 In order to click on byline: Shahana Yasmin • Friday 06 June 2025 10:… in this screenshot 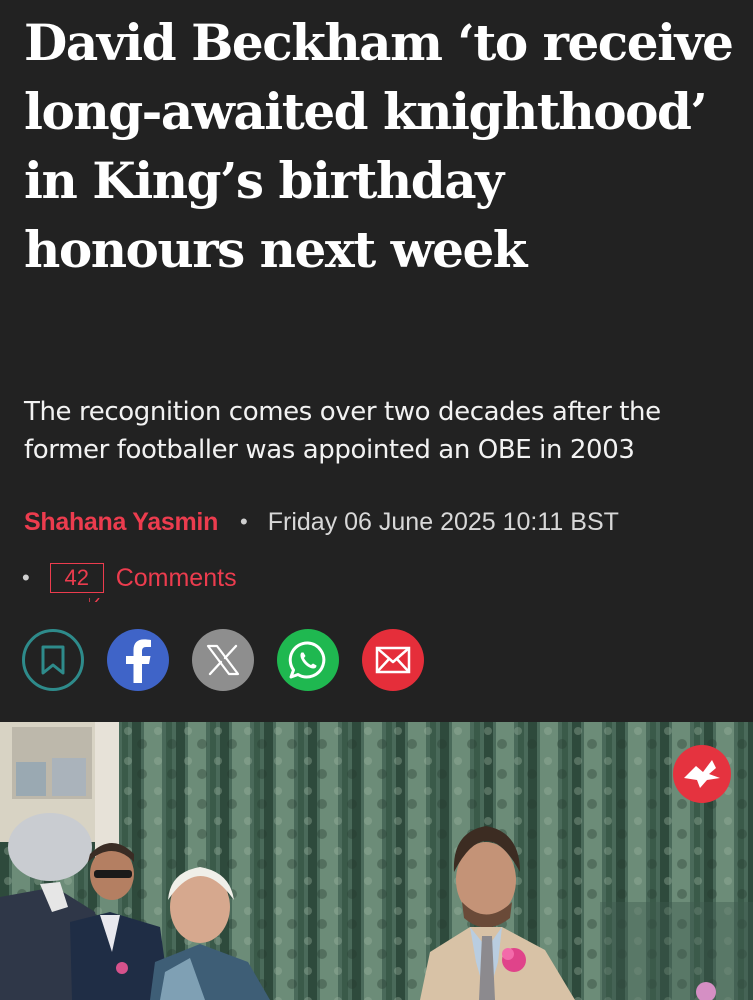, I will do `click(321, 522)`.